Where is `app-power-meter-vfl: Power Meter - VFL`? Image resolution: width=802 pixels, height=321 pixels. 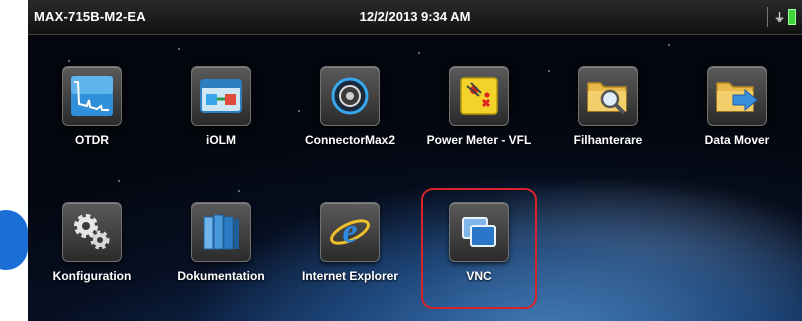
app-power-meter-vfl: Power Meter - VFL is located at coordinates (479, 106).